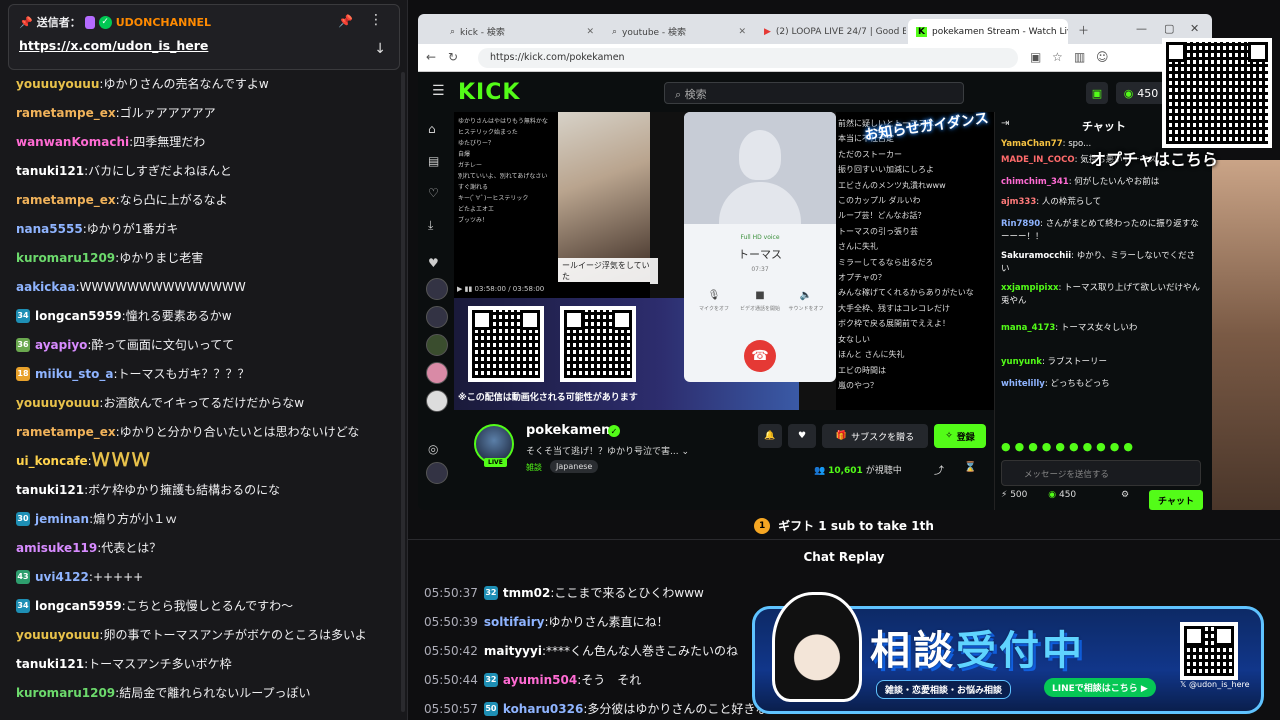 The image size is (1280, 720). I want to click on tab-kick-search: ⌕ kick - 検索 ✕, so click(522, 31).